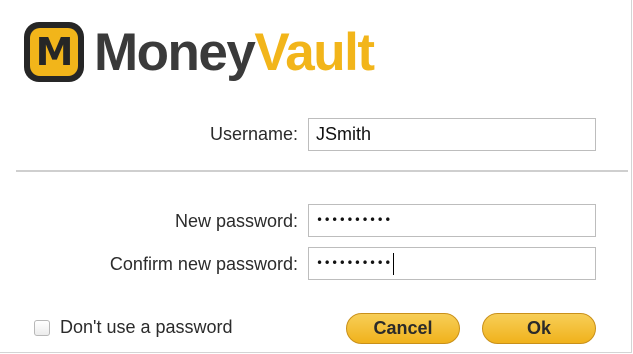 The width and height of the screenshot is (633, 354). Describe the element at coordinates (403, 328) in the screenshot. I see `cancel-button: Cancel` at that location.